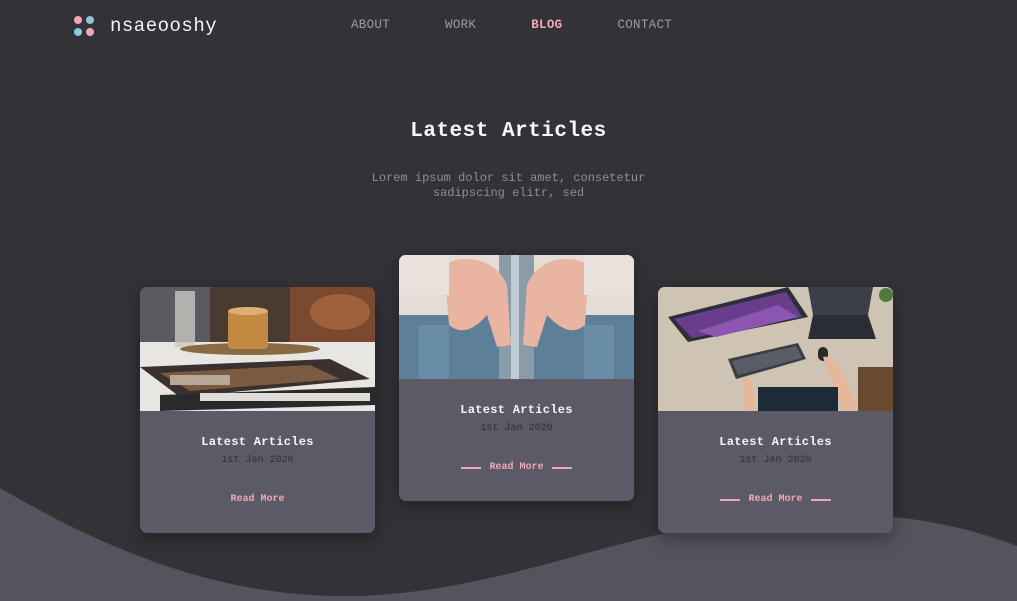  What do you see at coordinates (508, 131) in the screenshot?
I see `page-title: Latest Articles` at bounding box center [508, 131].